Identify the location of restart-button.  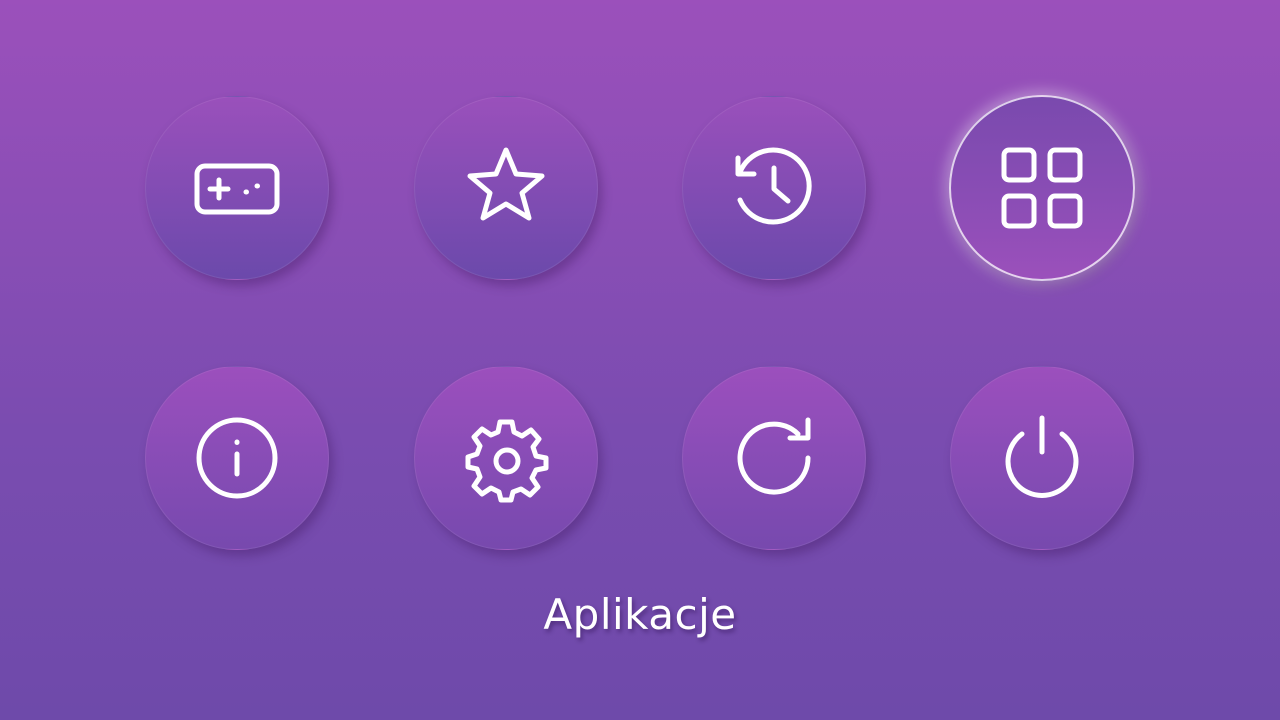
(774, 458).